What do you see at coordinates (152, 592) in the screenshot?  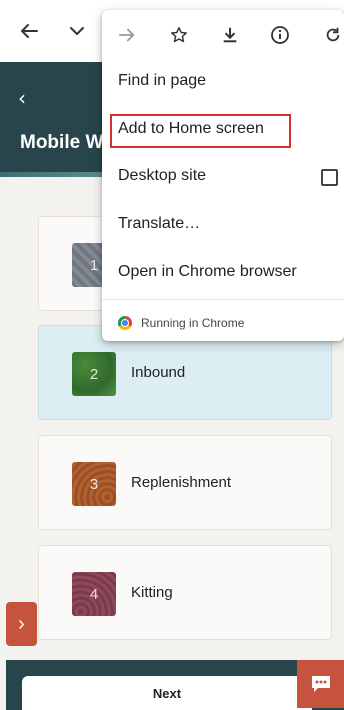 I see `step-label: Kitting` at bounding box center [152, 592].